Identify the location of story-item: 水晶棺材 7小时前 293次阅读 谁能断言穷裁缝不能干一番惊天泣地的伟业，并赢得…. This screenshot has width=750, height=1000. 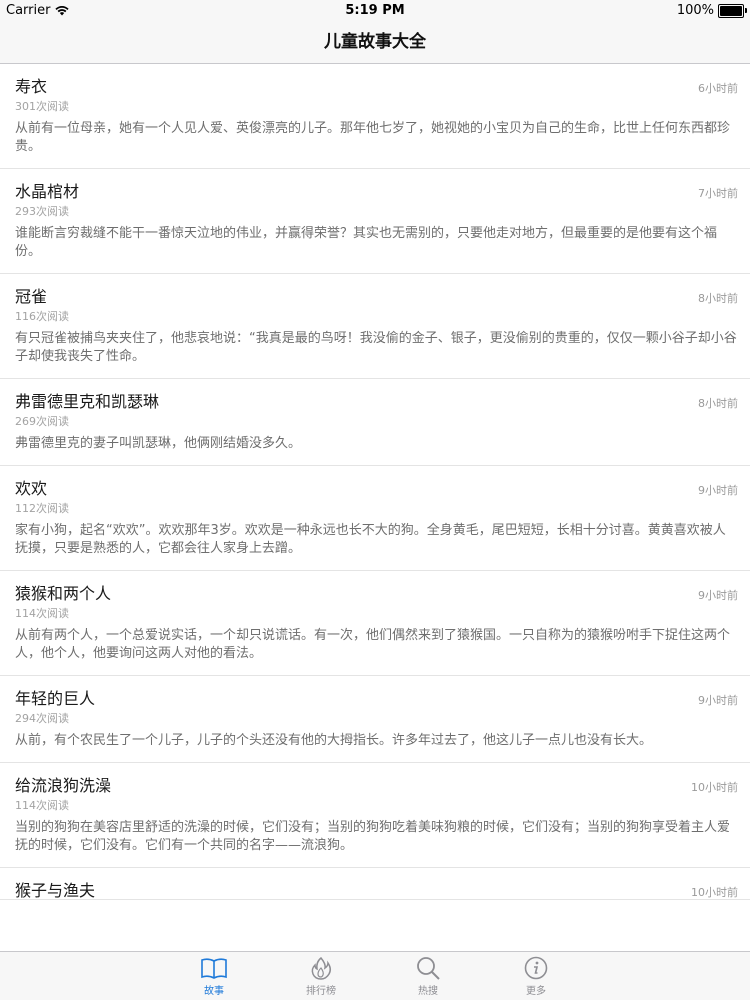
(375, 221).